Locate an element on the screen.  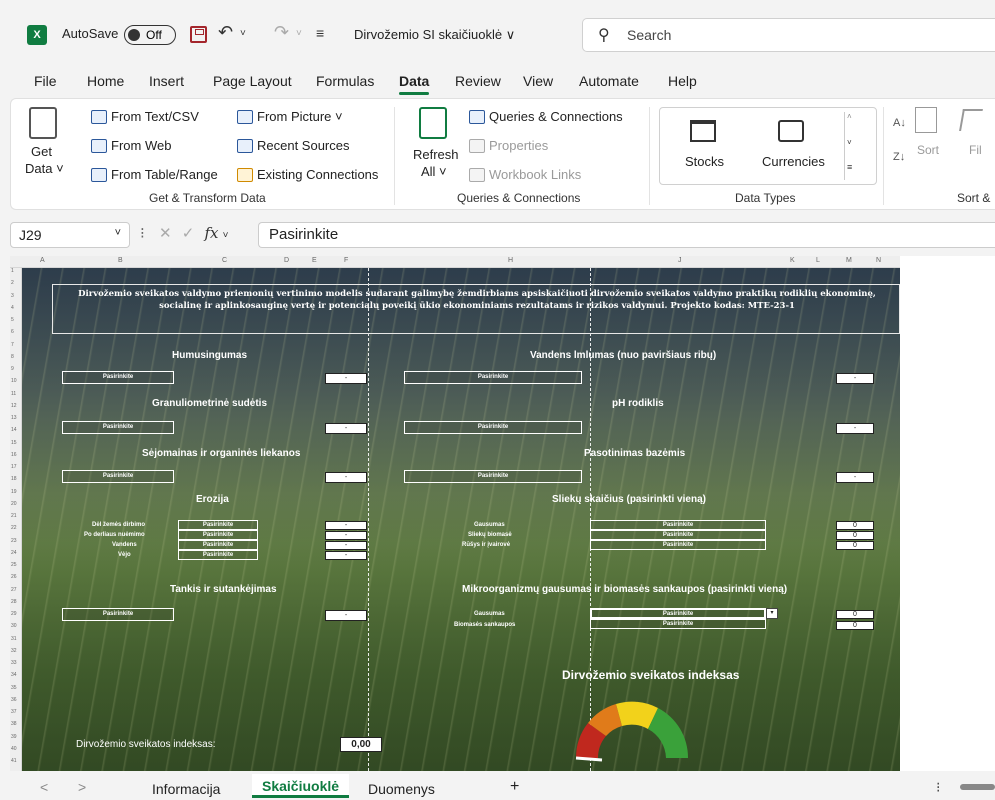
from-picture-button: From Picture ˅ is located at coordinates (300, 116).